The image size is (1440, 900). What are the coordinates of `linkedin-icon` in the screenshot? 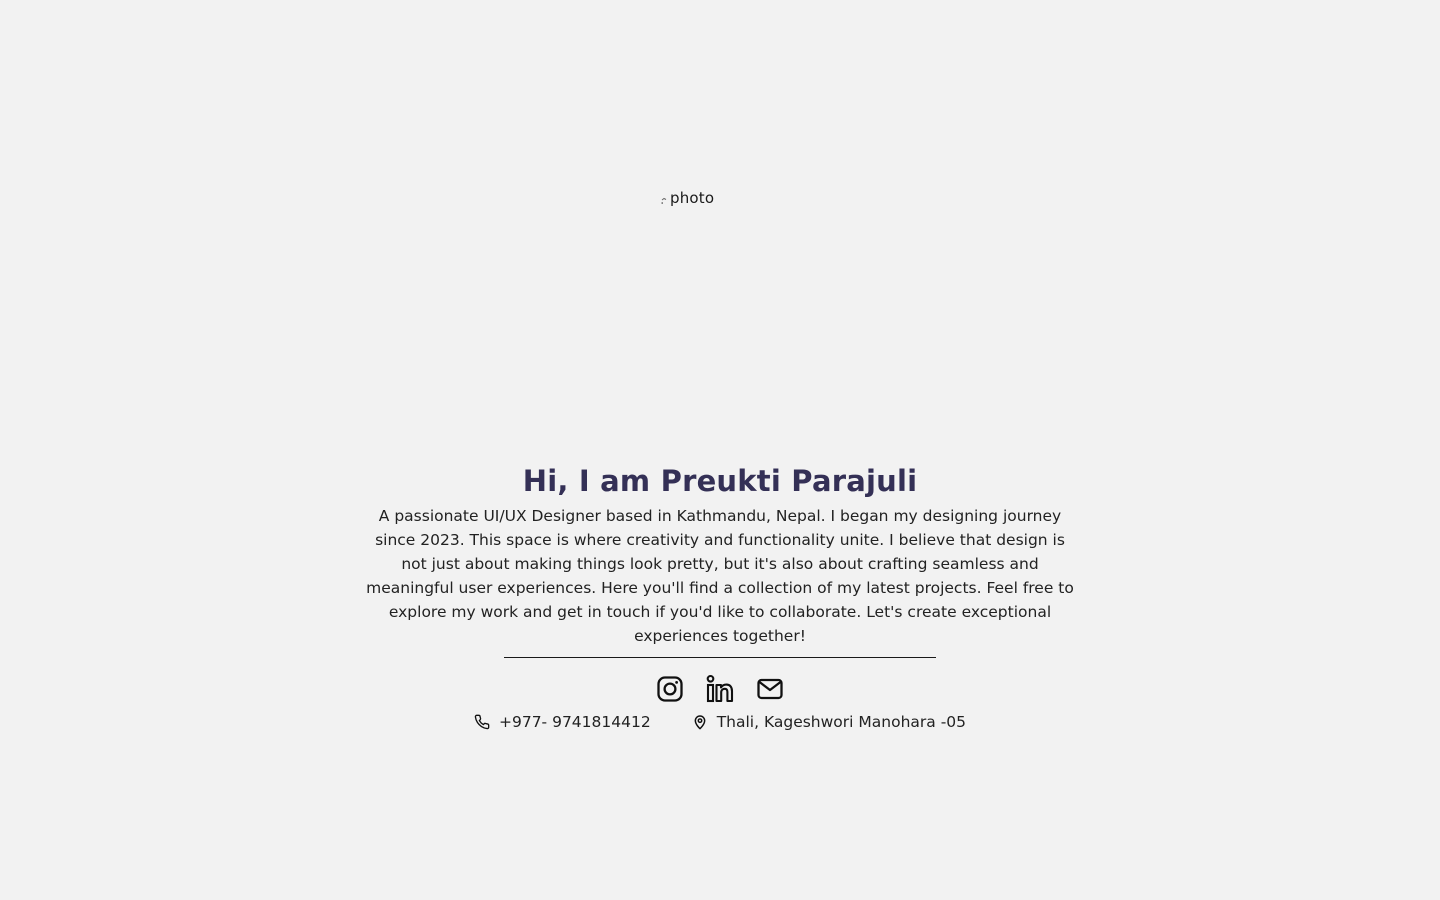 It's located at (720, 688).